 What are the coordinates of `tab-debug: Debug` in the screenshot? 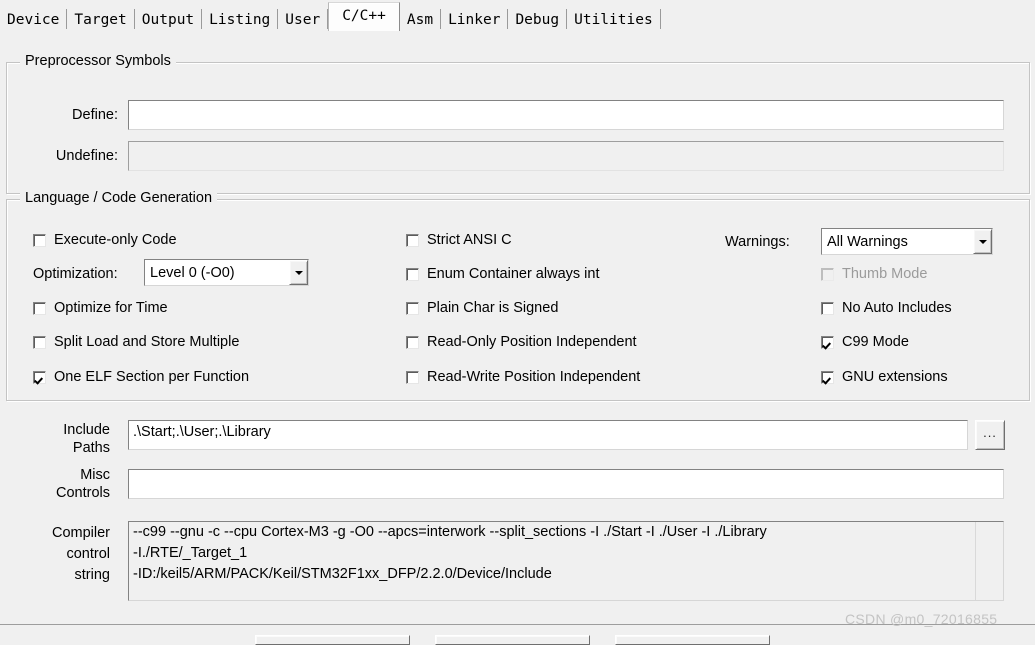 It's located at (538, 20).